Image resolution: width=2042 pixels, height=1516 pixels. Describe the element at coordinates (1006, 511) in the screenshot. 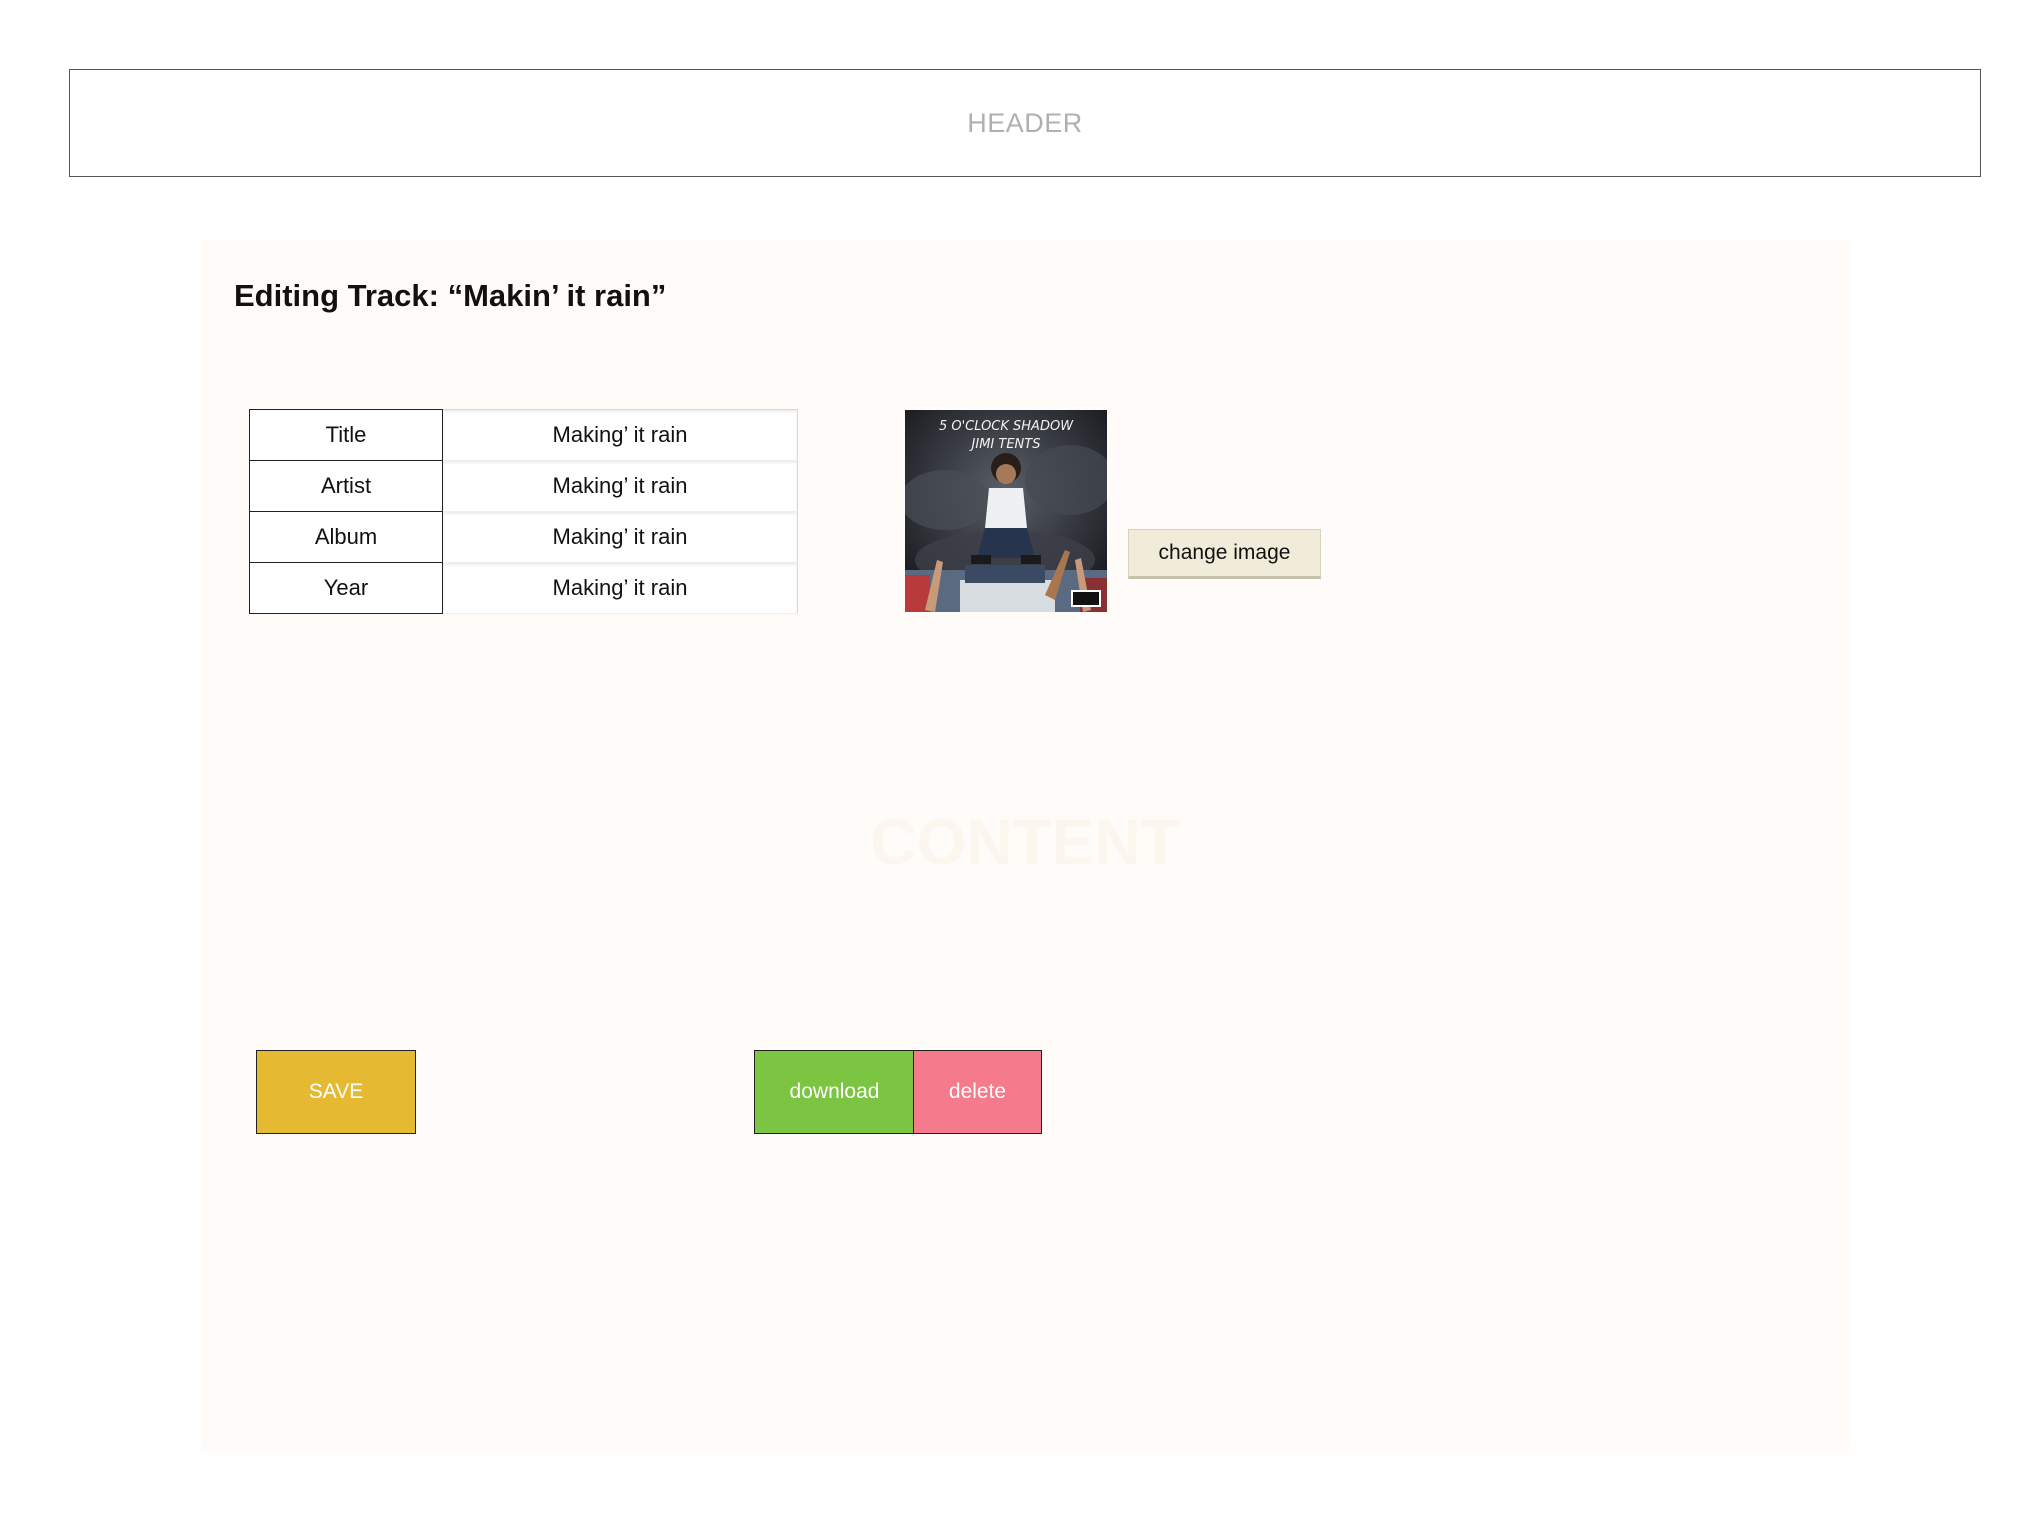

I see `album-art-image: 5 O'CLOCK SHADOW JIMI TENTS` at that location.